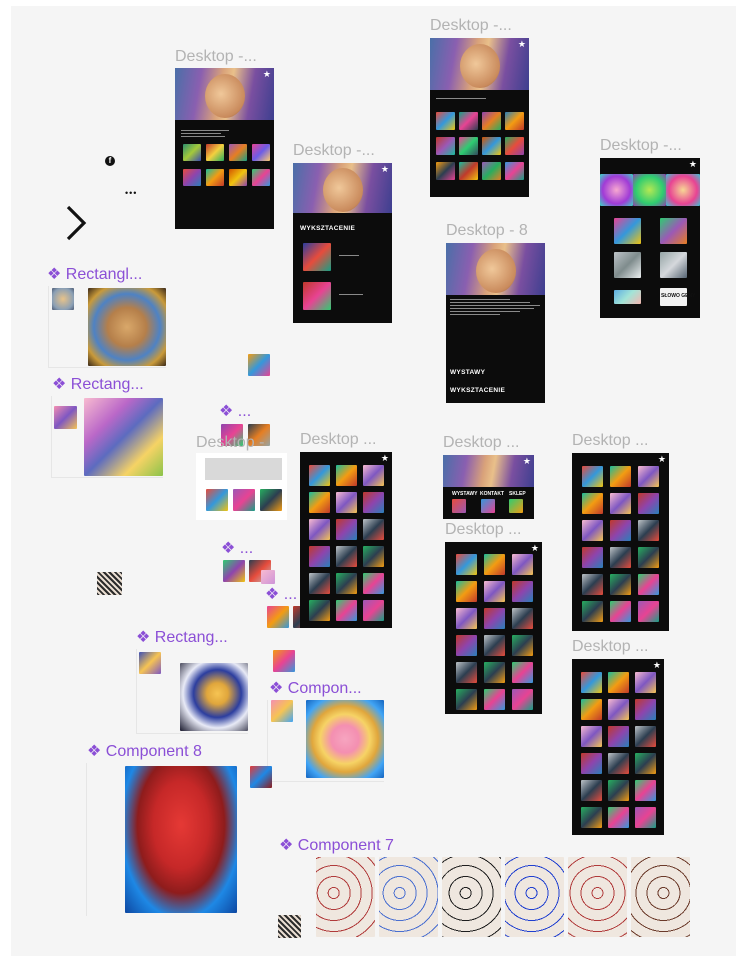  I want to click on face-artwork-small, so click(65, 417).